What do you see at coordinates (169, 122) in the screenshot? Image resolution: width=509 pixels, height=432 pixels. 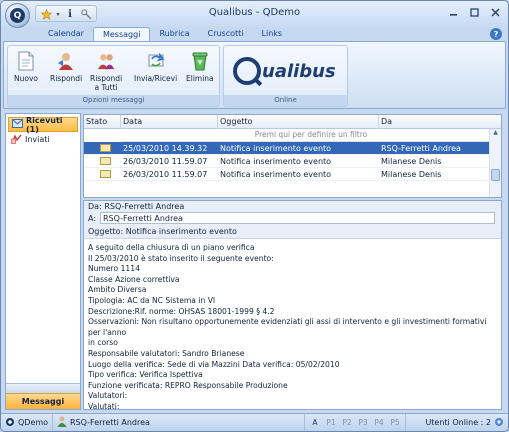 I see `column-header-data: Data` at bounding box center [169, 122].